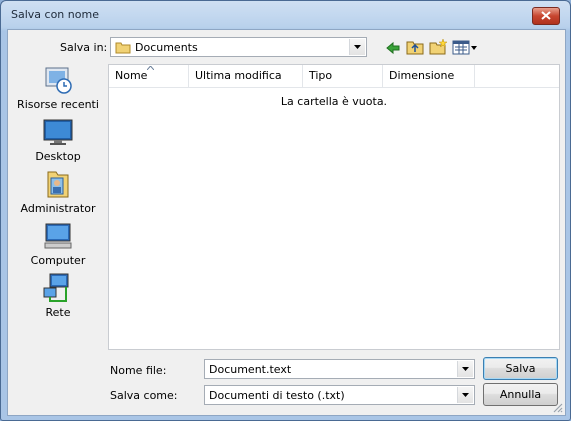  What do you see at coordinates (144, 395) in the screenshot?
I see `save-as-type-label: Salva come:` at bounding box center [144, 395].